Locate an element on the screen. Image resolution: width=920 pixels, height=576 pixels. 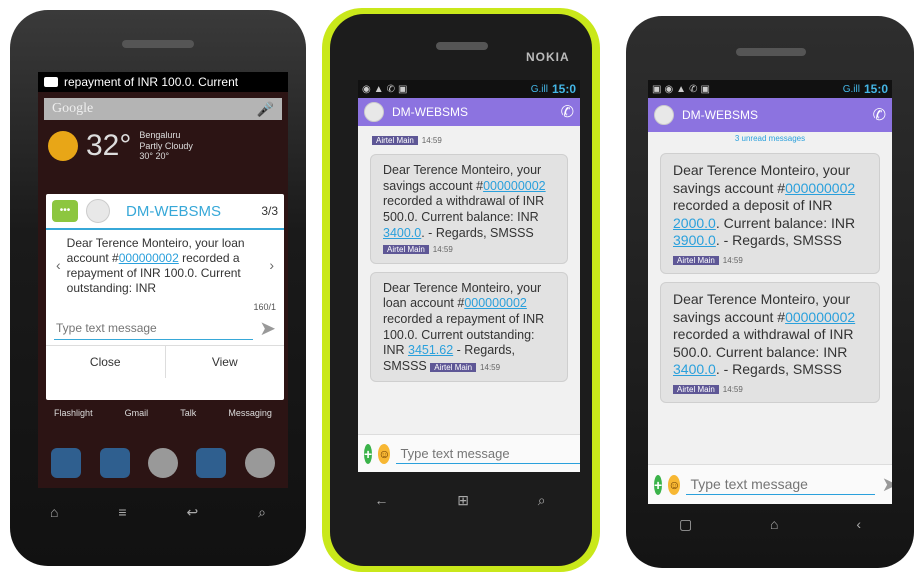
popup-actions: Close View is located at coordinates (165, 362).